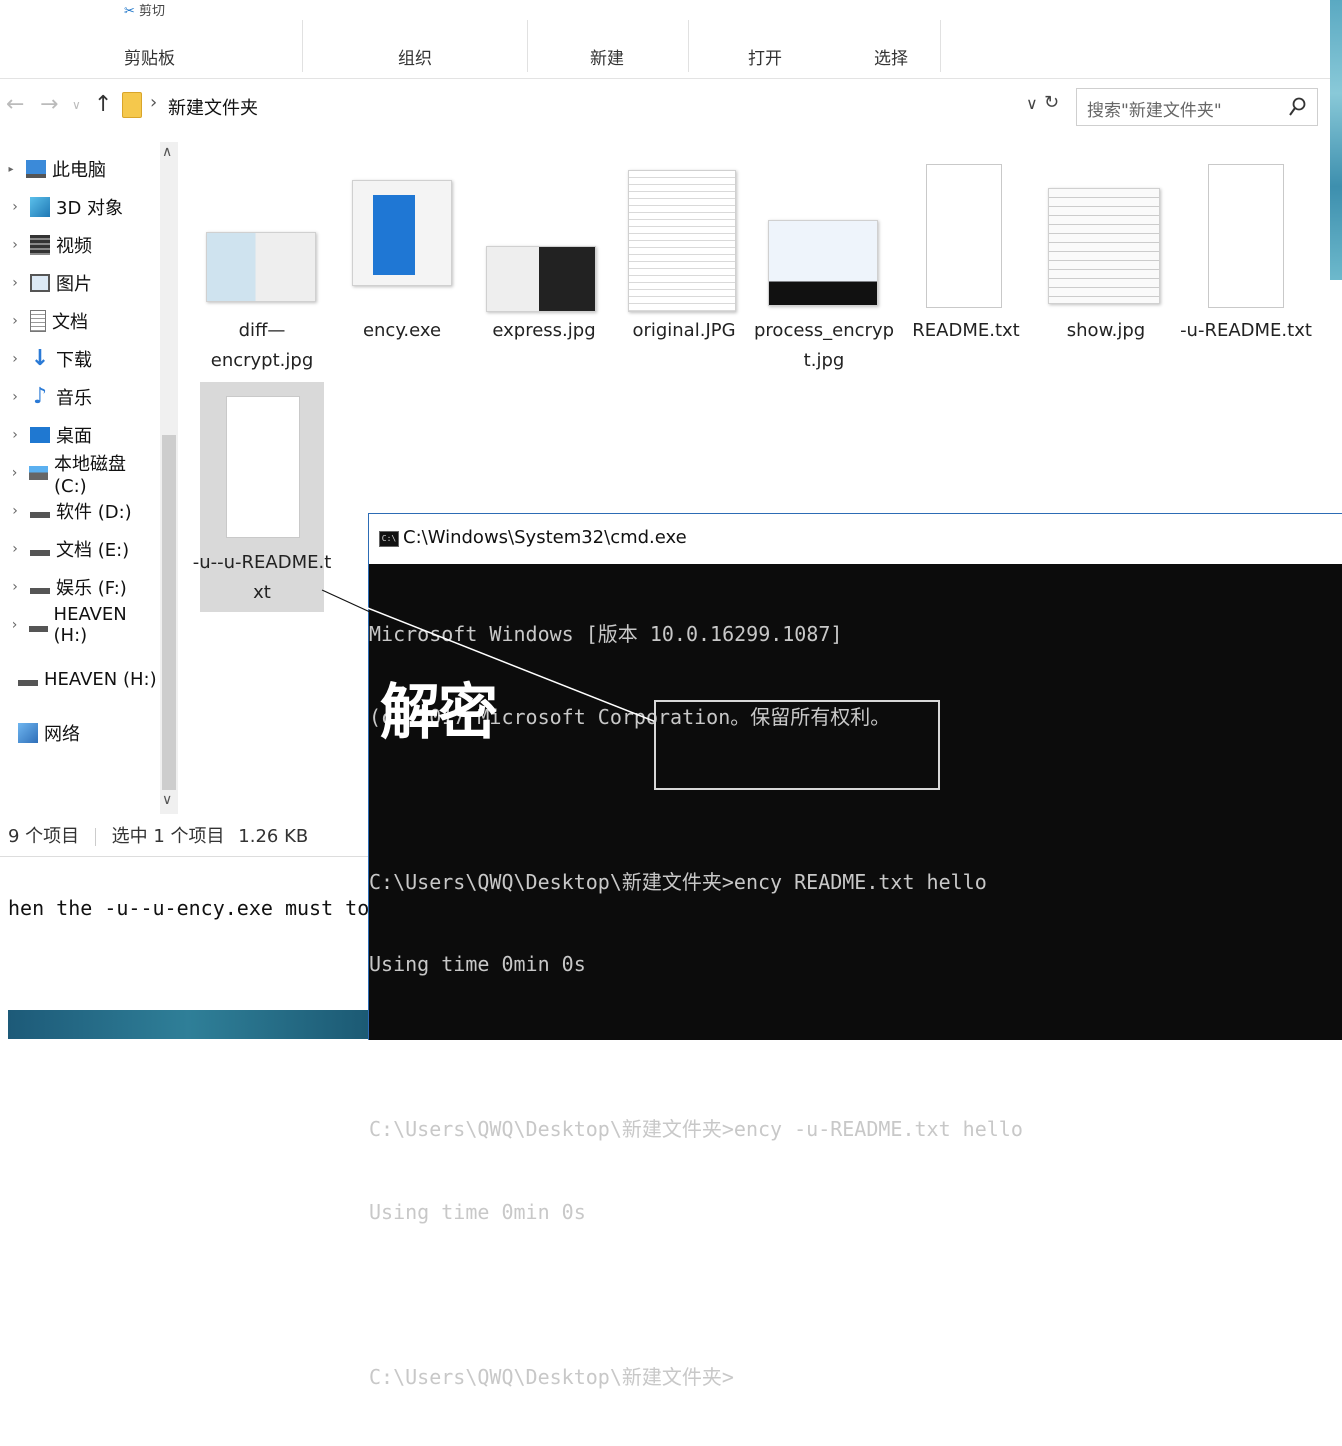 Image resolution: width=1342 pixels, height=1446 pixels. I want to click on cmd-line: Using time 0min 0s, so click(477, 1211).